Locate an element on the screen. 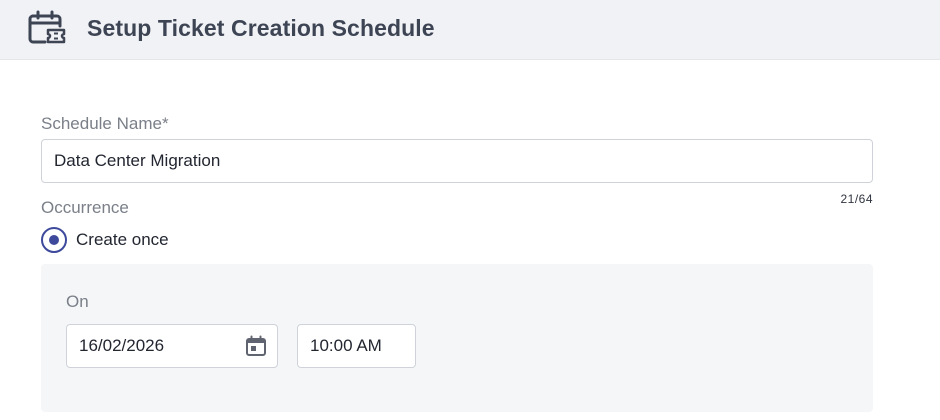 Image resolution: width=940 pixels, height=420 pixels. occurrence-label: Occurrence is located at coordinates (85, 207).